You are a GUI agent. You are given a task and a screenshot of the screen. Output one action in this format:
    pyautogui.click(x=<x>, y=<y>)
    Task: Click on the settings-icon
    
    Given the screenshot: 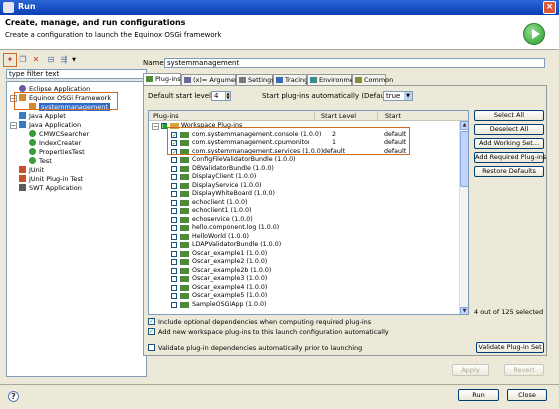 What is the action you would take?
    pyautogui.click(x=242, y=80)
    